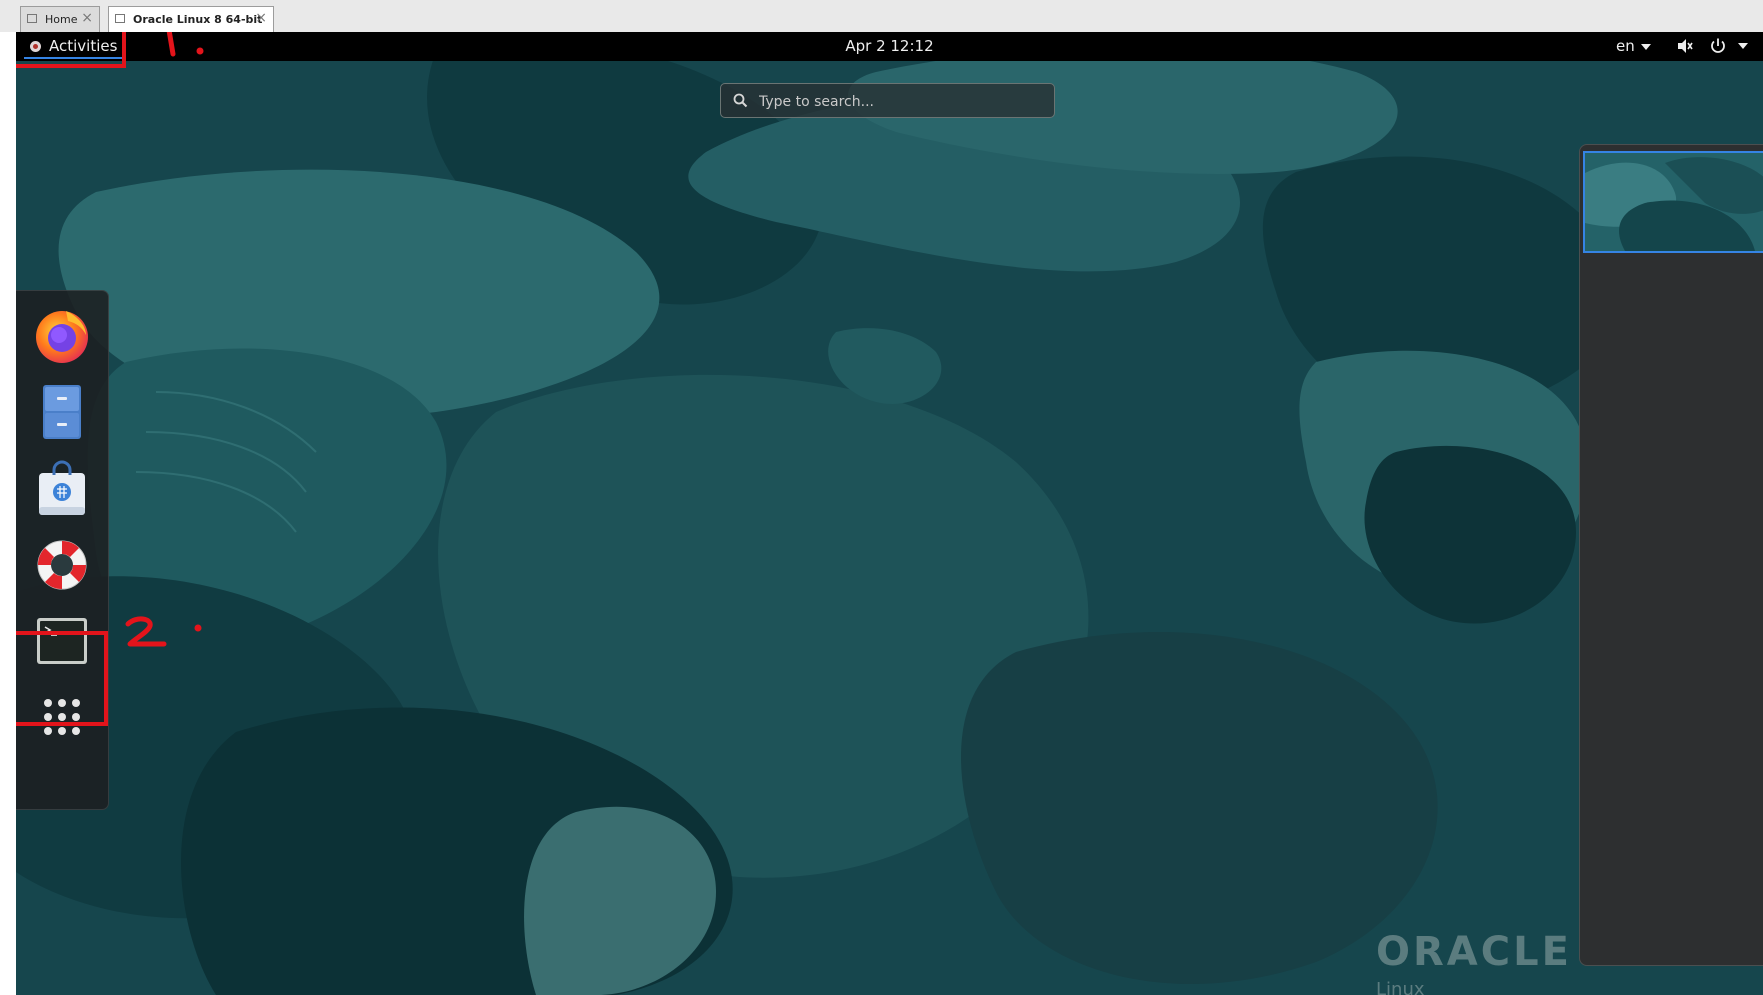 This screenshot has height=995, width=1763. Describe the element at coordinates (1685, 45) in the screenshot. I see `speaker-muted-icon` at that location.